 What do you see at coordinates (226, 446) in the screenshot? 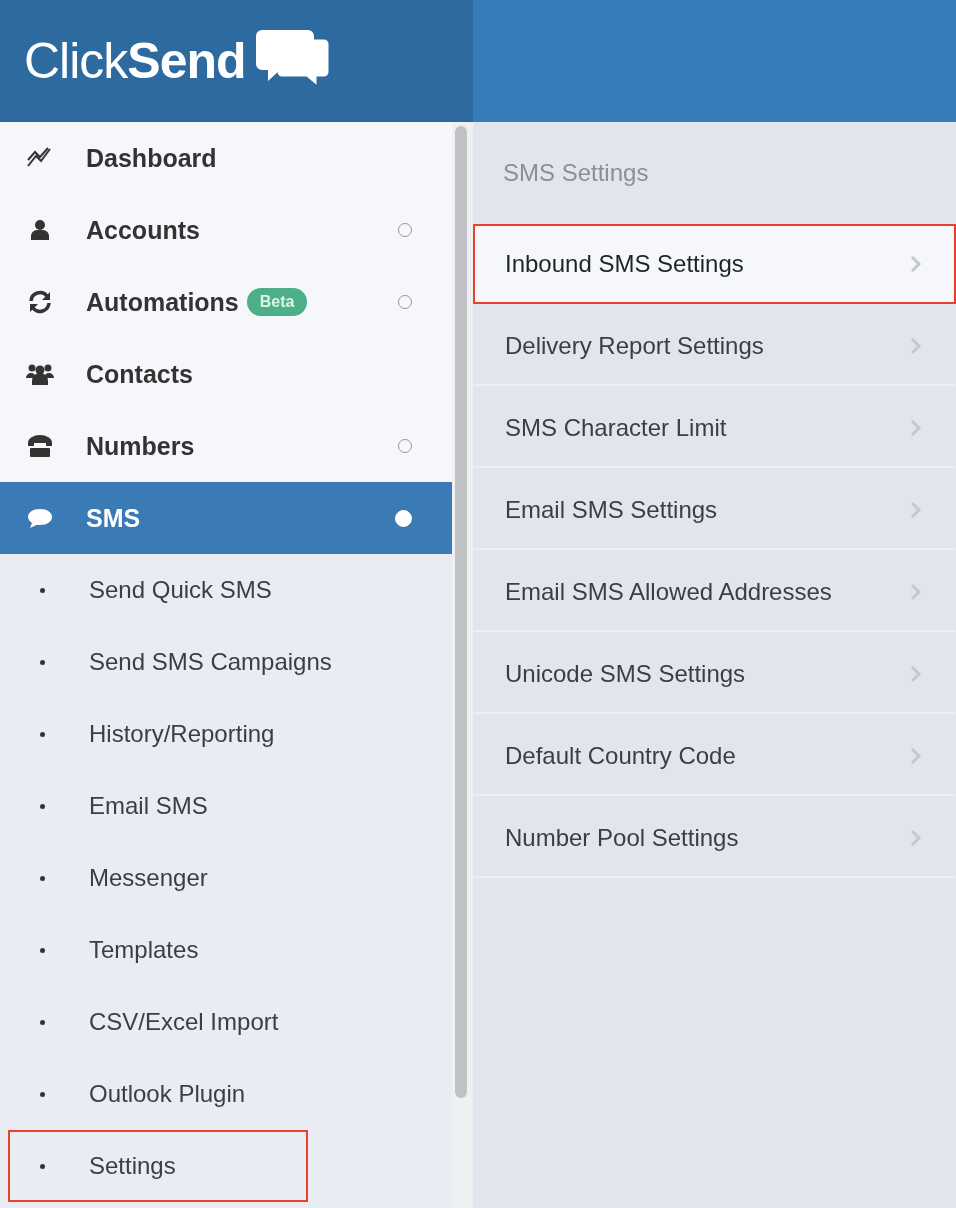
I see `sidebar-item: Numbers` at bounding box center [226, 446].